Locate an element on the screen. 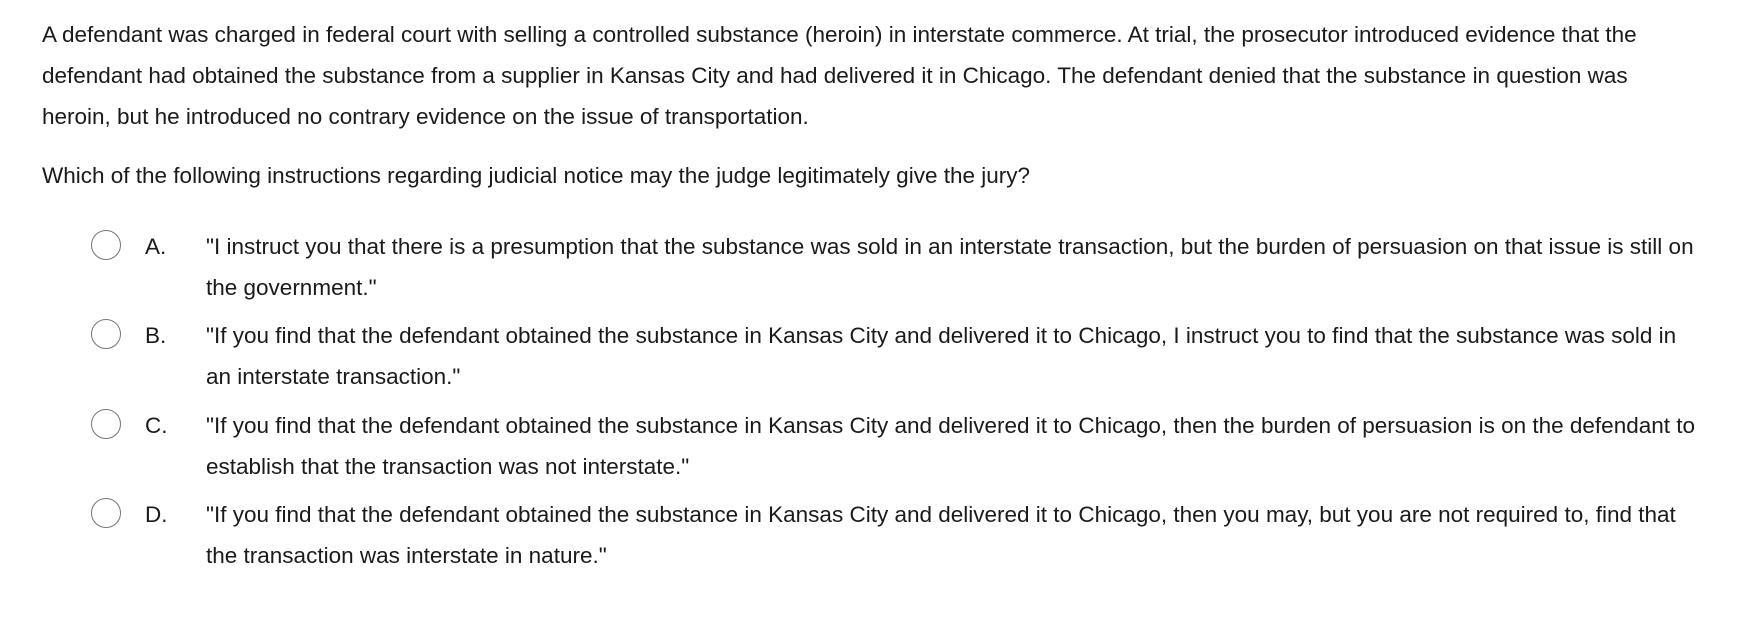  radio-button-c is located at coordinates (106, 424).